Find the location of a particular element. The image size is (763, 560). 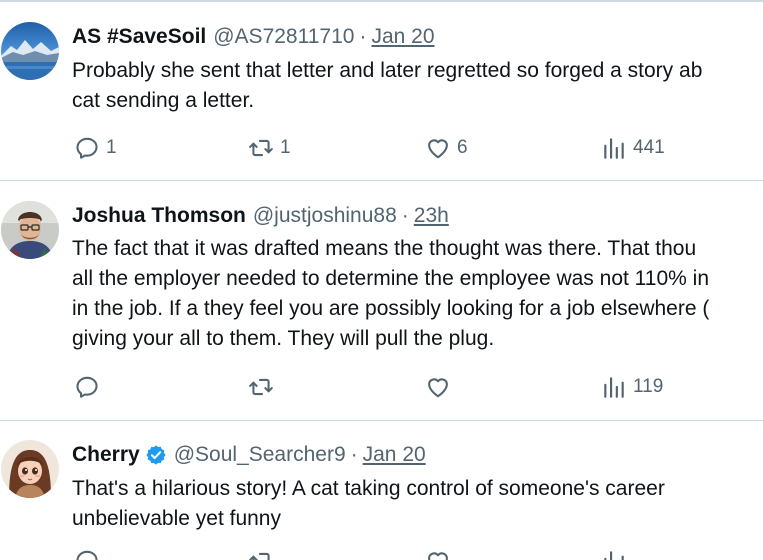

retweet-button: 1 is located at coordinates (269, 148).